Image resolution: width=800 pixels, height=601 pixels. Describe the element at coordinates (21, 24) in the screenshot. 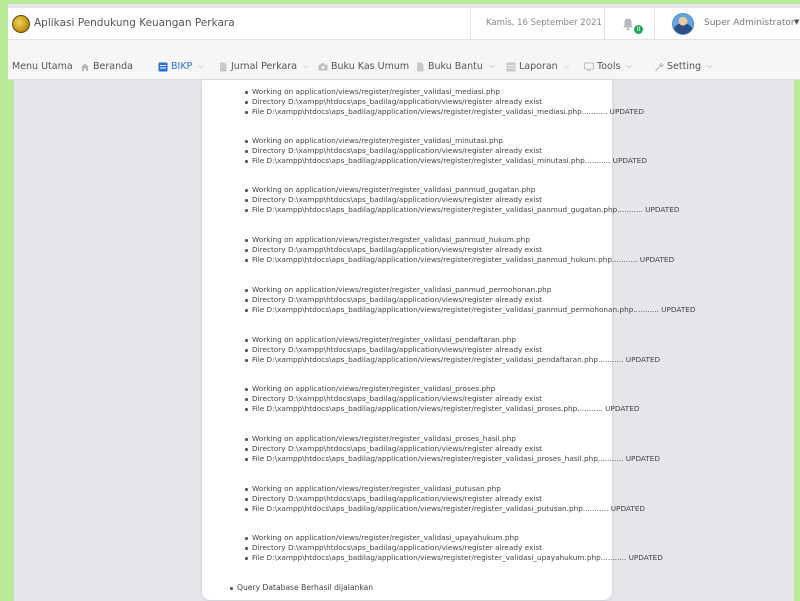

I see `app-logo-icon` at that location.